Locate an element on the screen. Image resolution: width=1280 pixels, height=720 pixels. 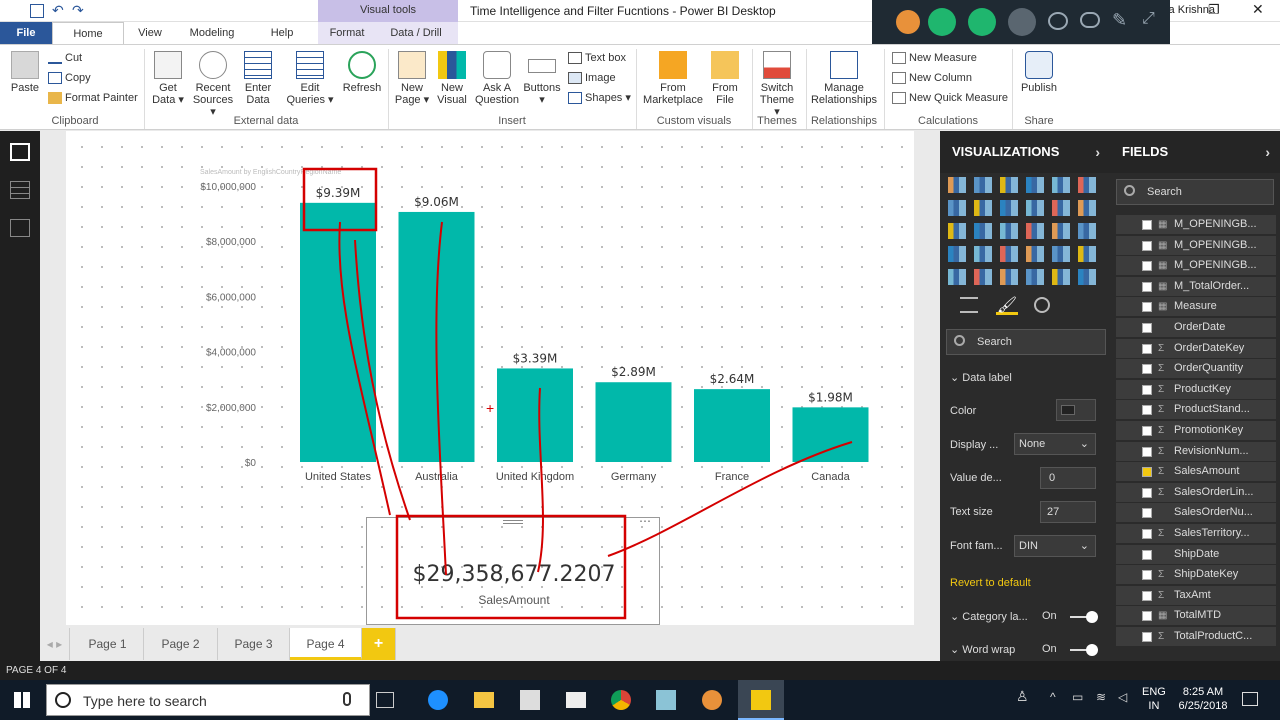
new-measure-button: New Measure is located at coordinates (934, 58).